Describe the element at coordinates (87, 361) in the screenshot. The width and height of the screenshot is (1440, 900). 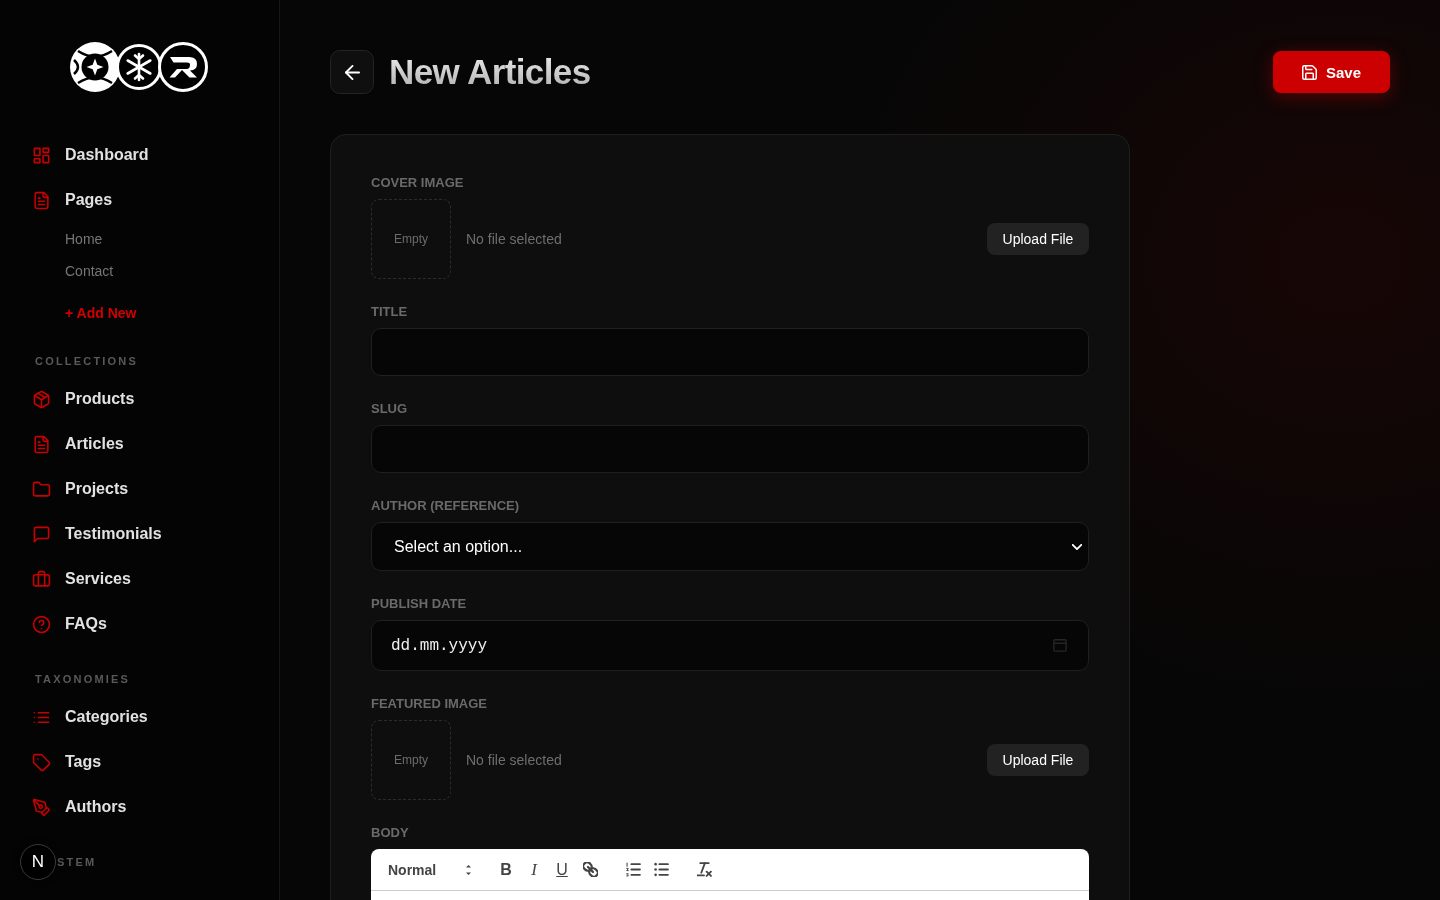
I see `section-heading: COLLECTIONS` at that location.